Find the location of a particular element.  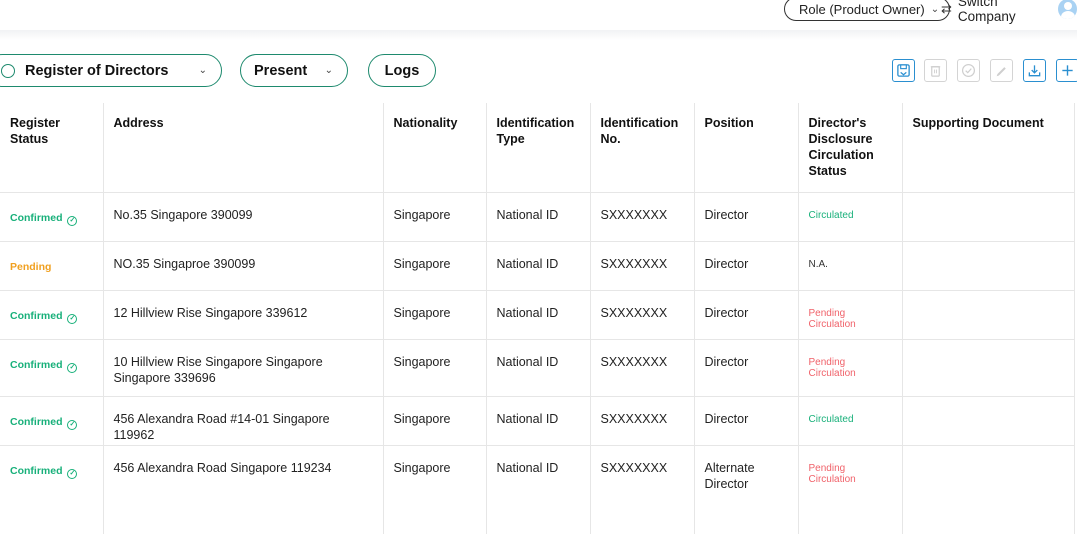

period-select: Present ⌄ is located at coordinates (294, 70).